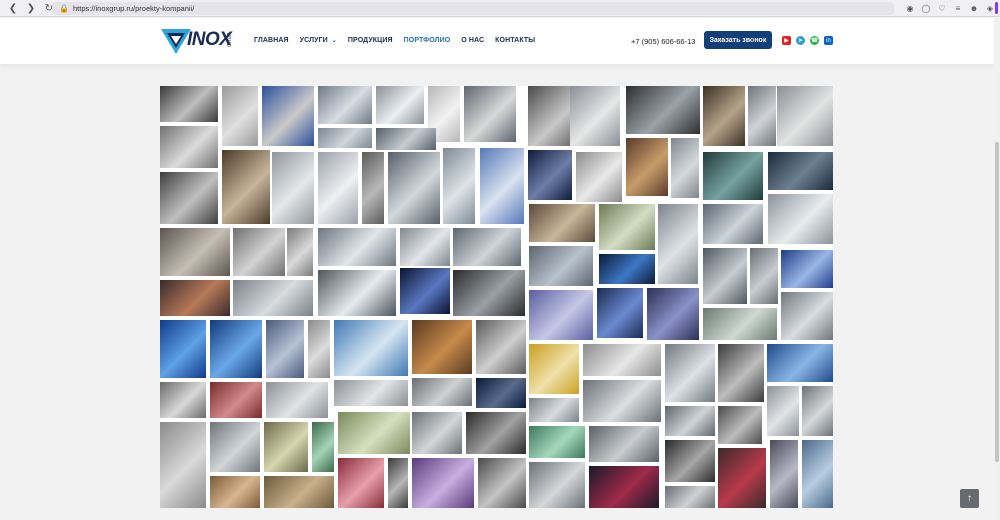  Describe the element at coordinates (200, 41) in the screenshot. I see `site-logo: INOX GRUP` at that location.